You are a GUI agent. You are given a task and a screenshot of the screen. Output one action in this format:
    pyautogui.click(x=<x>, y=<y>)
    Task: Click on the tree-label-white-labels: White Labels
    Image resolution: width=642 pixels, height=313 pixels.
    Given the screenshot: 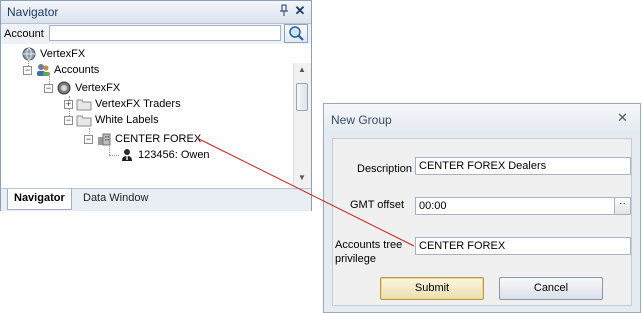 What is the action you would take?
    pyautogui.click(x=127, y=120)
    